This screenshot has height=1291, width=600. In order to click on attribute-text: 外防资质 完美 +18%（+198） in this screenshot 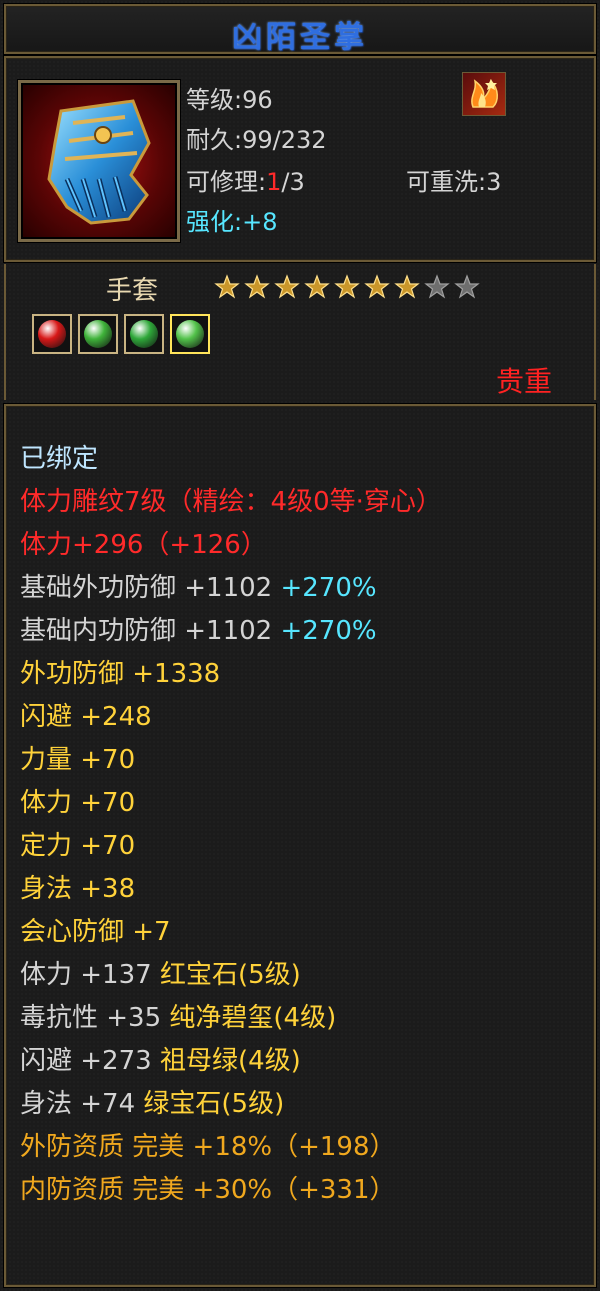, I will do `click(208, 1147)`.